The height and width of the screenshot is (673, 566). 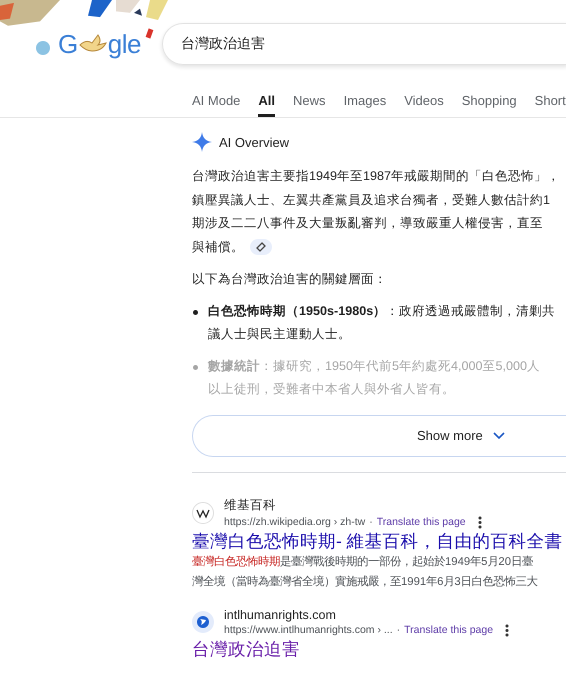 What do you see at coordinates (379, 649) in the screenshot?
I see `result-title-link: 台灣政治迫害` at bounding box center [379, 649].